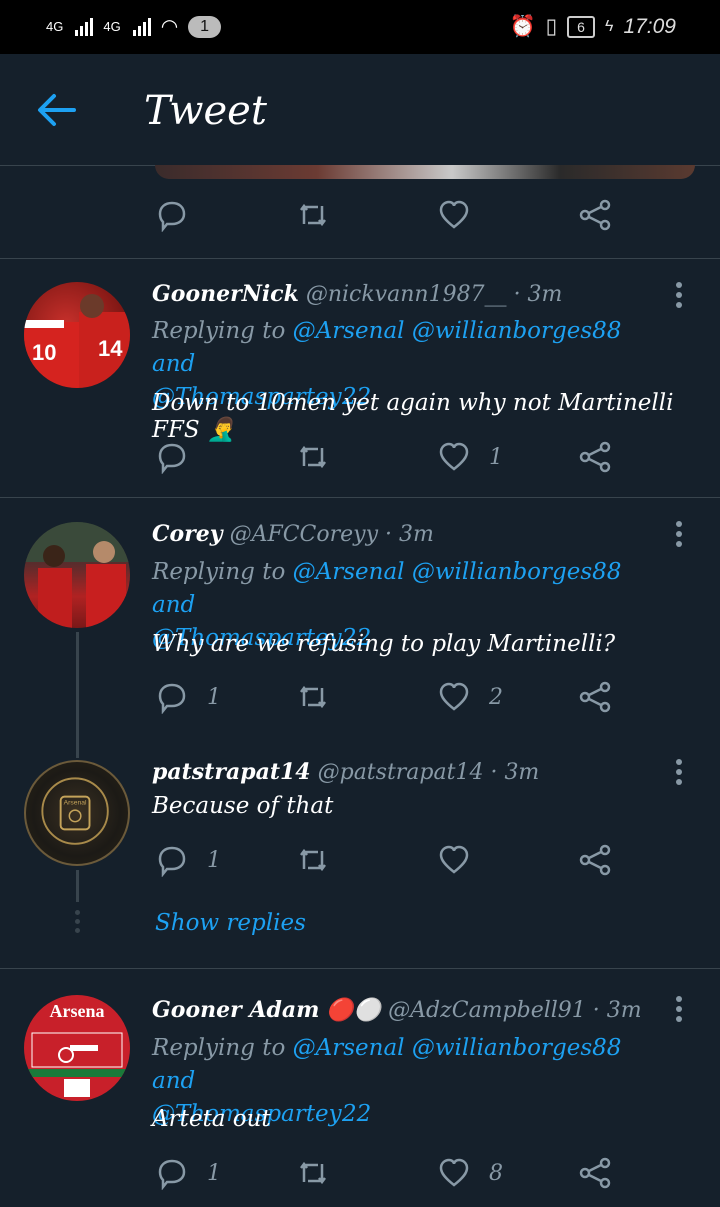  What do you see at coordinates (401, 772) in the screenshot?
I see `user-handle: @patstrapat14` at bounding box center [401, 772].